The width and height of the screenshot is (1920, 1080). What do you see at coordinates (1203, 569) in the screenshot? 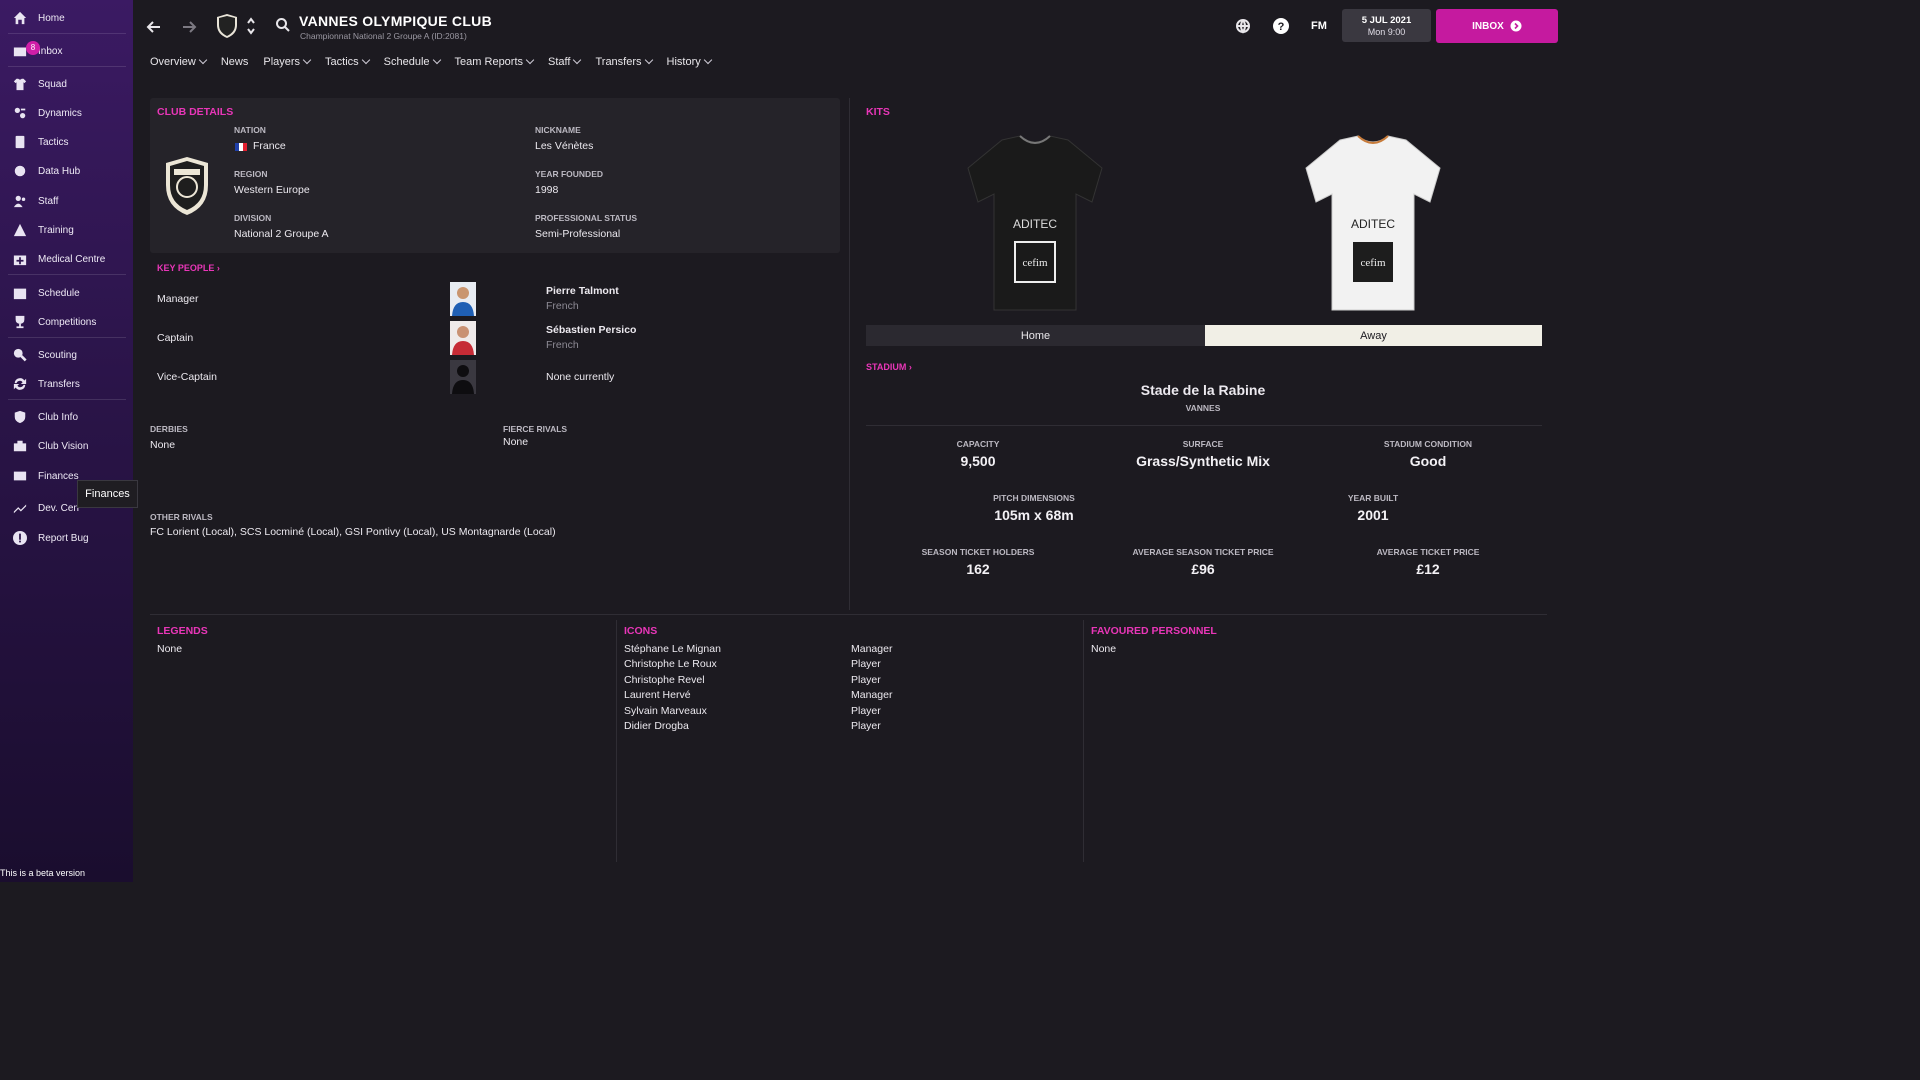
I see `avg-season-ticket-value: £96` at bounding box center [1203, 569].